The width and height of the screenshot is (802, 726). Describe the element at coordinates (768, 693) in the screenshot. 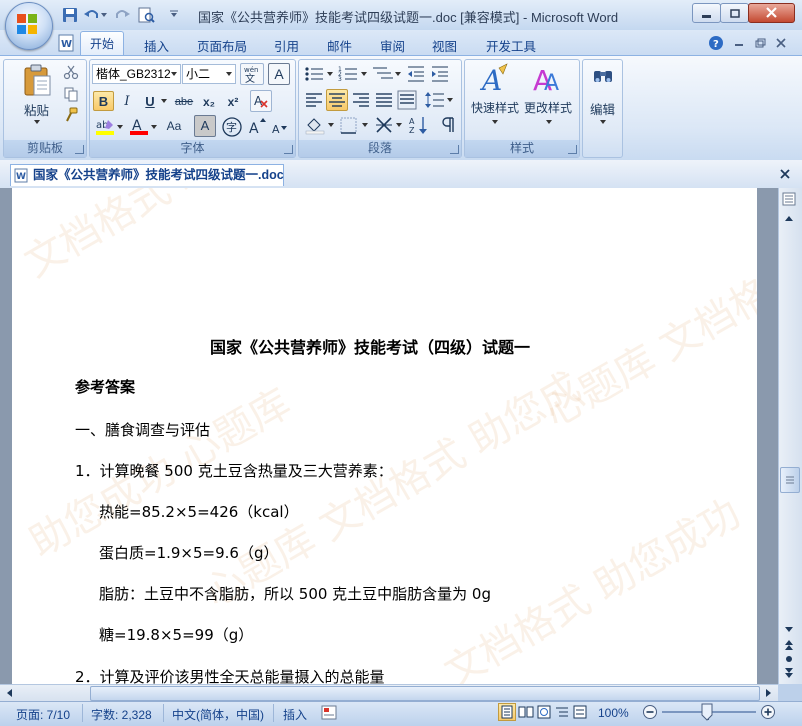

I see `scroll-right-icon` at that location.